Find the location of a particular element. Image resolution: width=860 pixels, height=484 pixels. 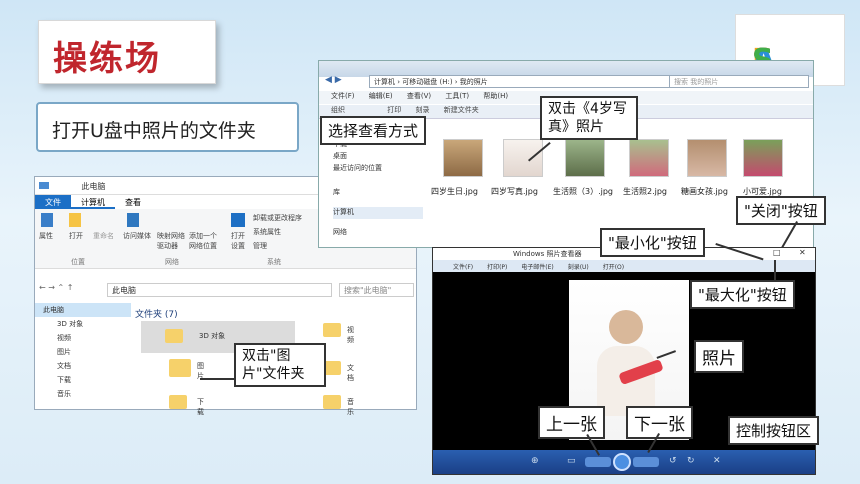

open-icon is located at coordinates (75, 220).